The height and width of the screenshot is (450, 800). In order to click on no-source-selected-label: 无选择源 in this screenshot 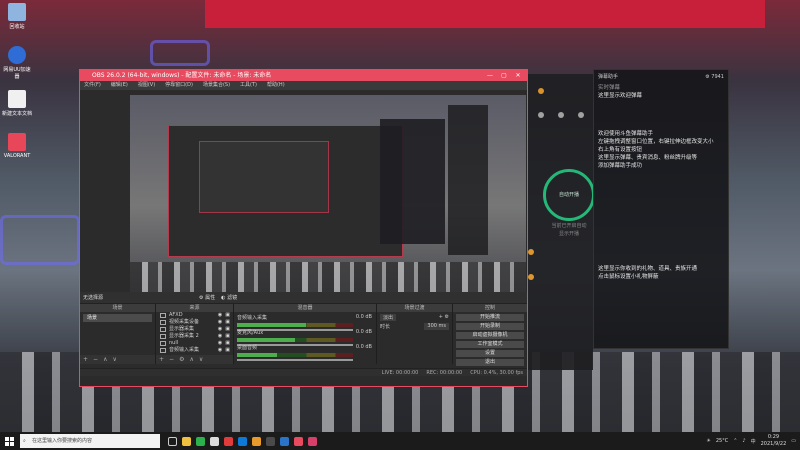, I will do `click(93, 298)`.